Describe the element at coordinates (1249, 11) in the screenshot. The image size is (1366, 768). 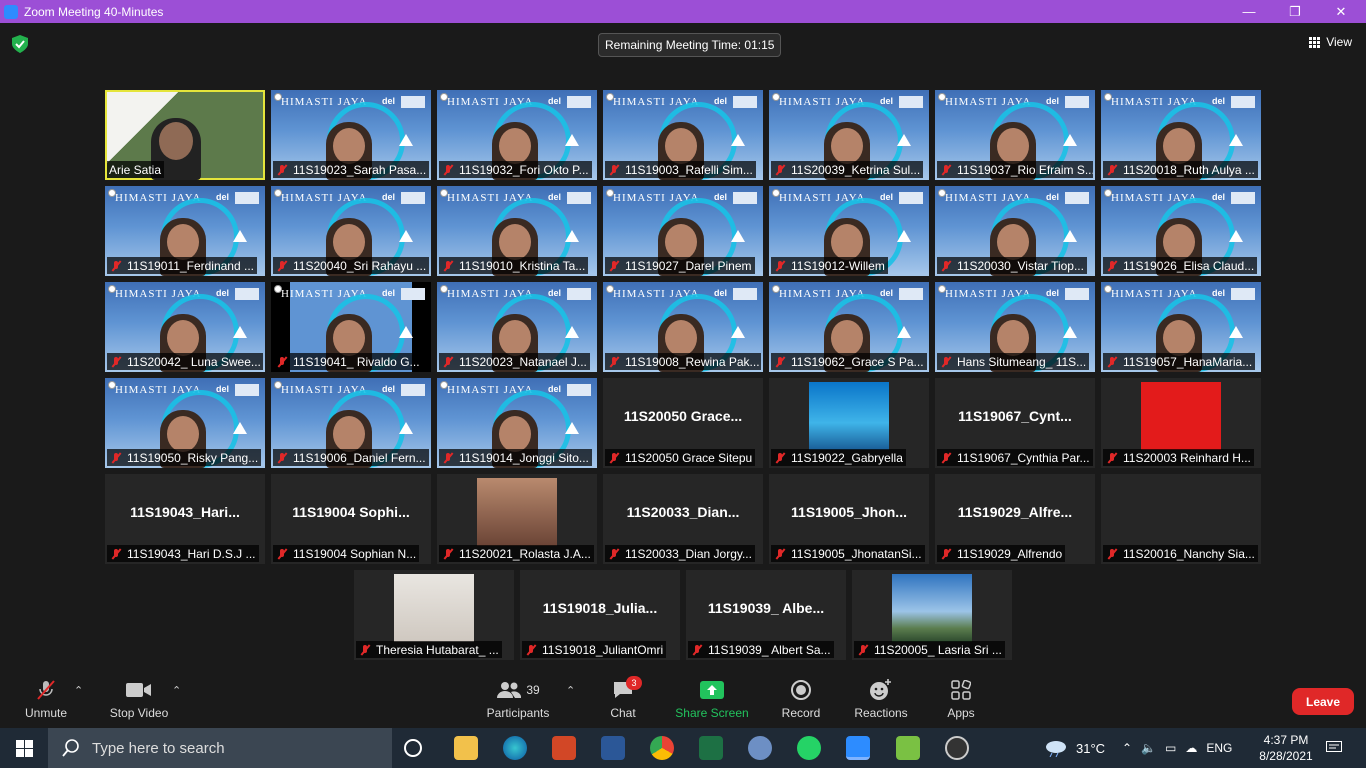
I see `minimize-button: —` at that location.